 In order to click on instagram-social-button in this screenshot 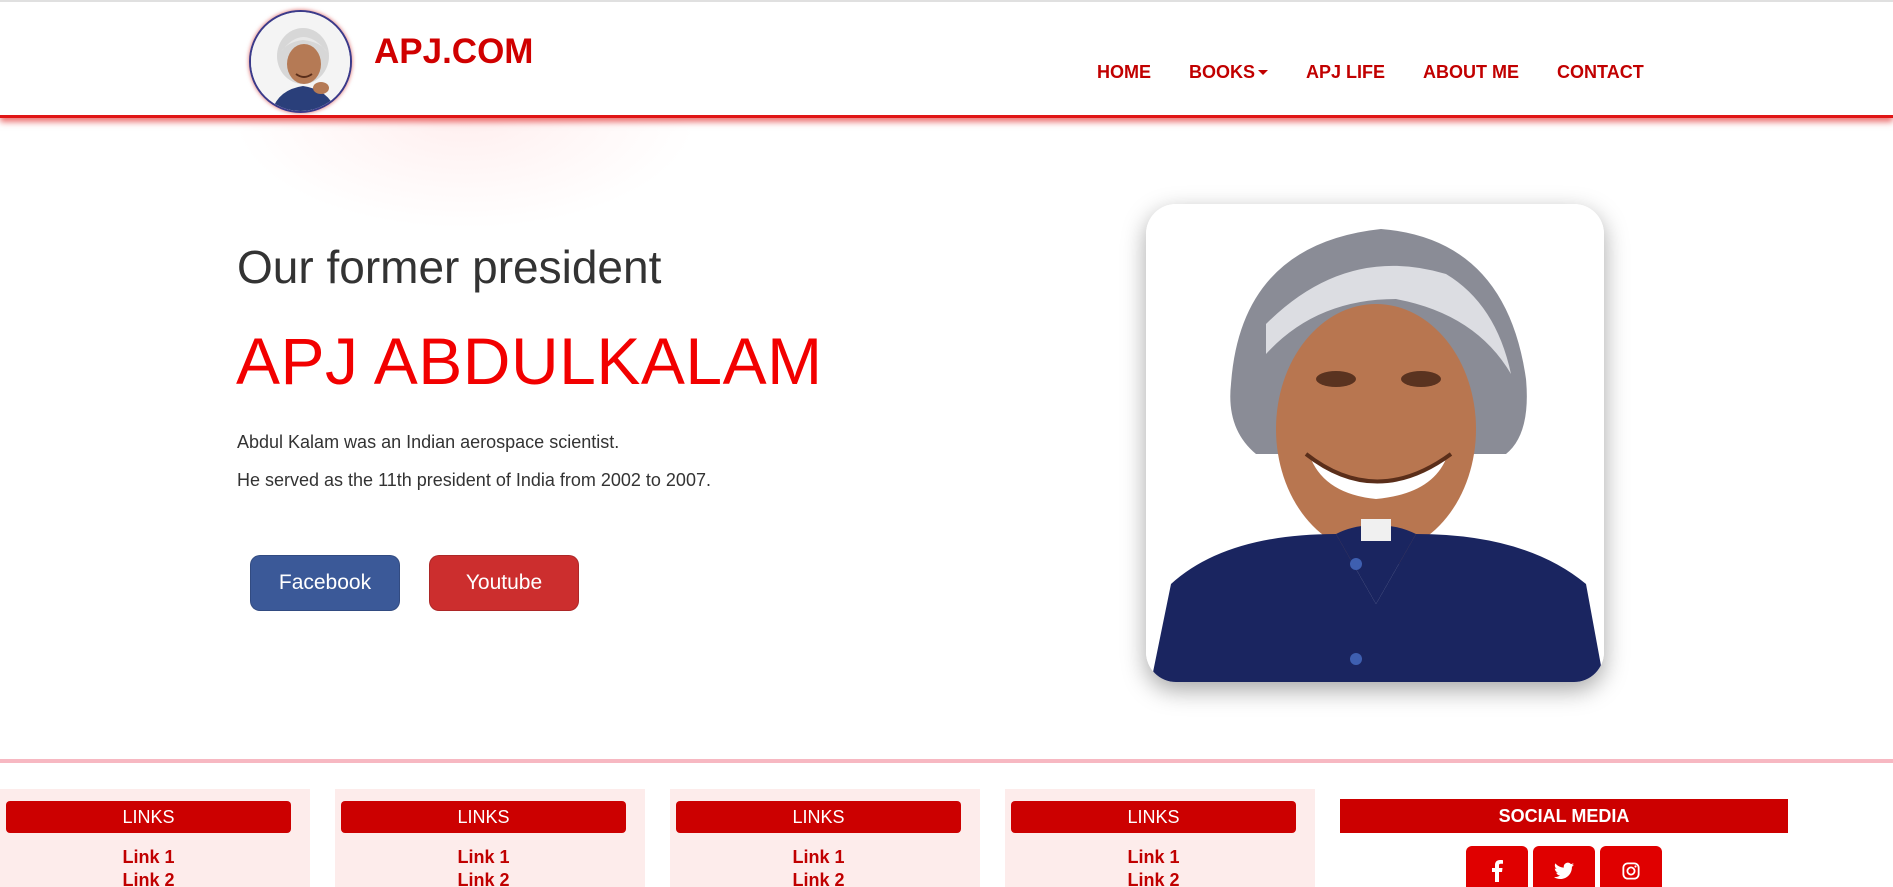, I will do `click(1631, 866)`.